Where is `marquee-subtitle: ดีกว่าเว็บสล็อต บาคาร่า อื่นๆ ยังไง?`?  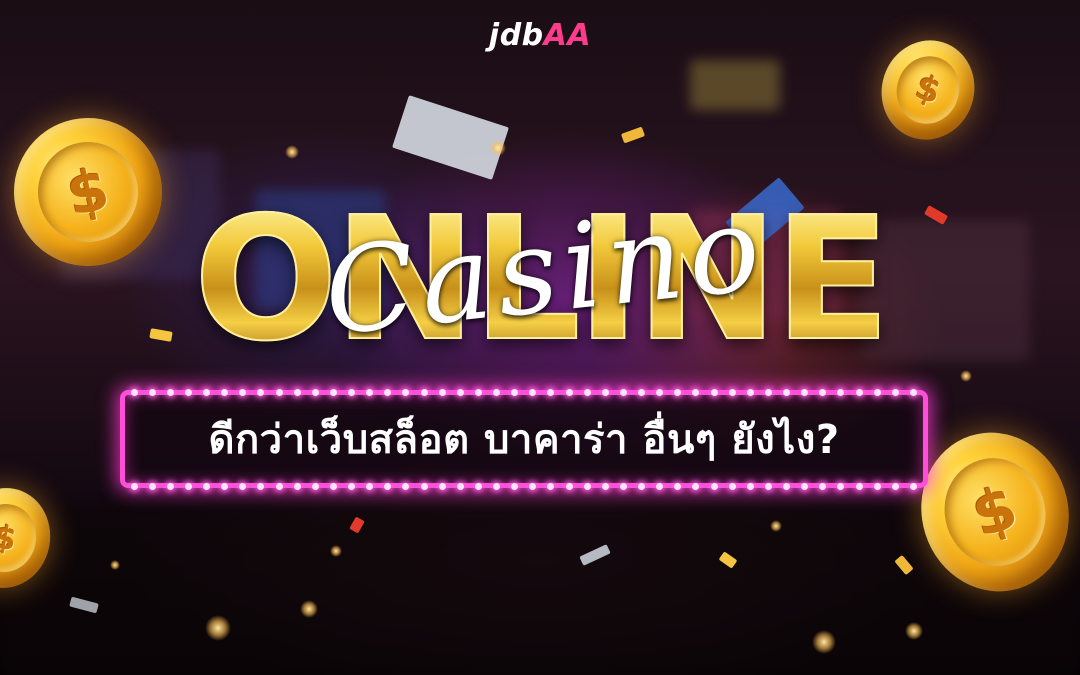 marquee-subtitle: ดีกว่าเว็บสล็อต บาคาร่า อื่นๆ ยังไง? is located at coordinates (524, 440).